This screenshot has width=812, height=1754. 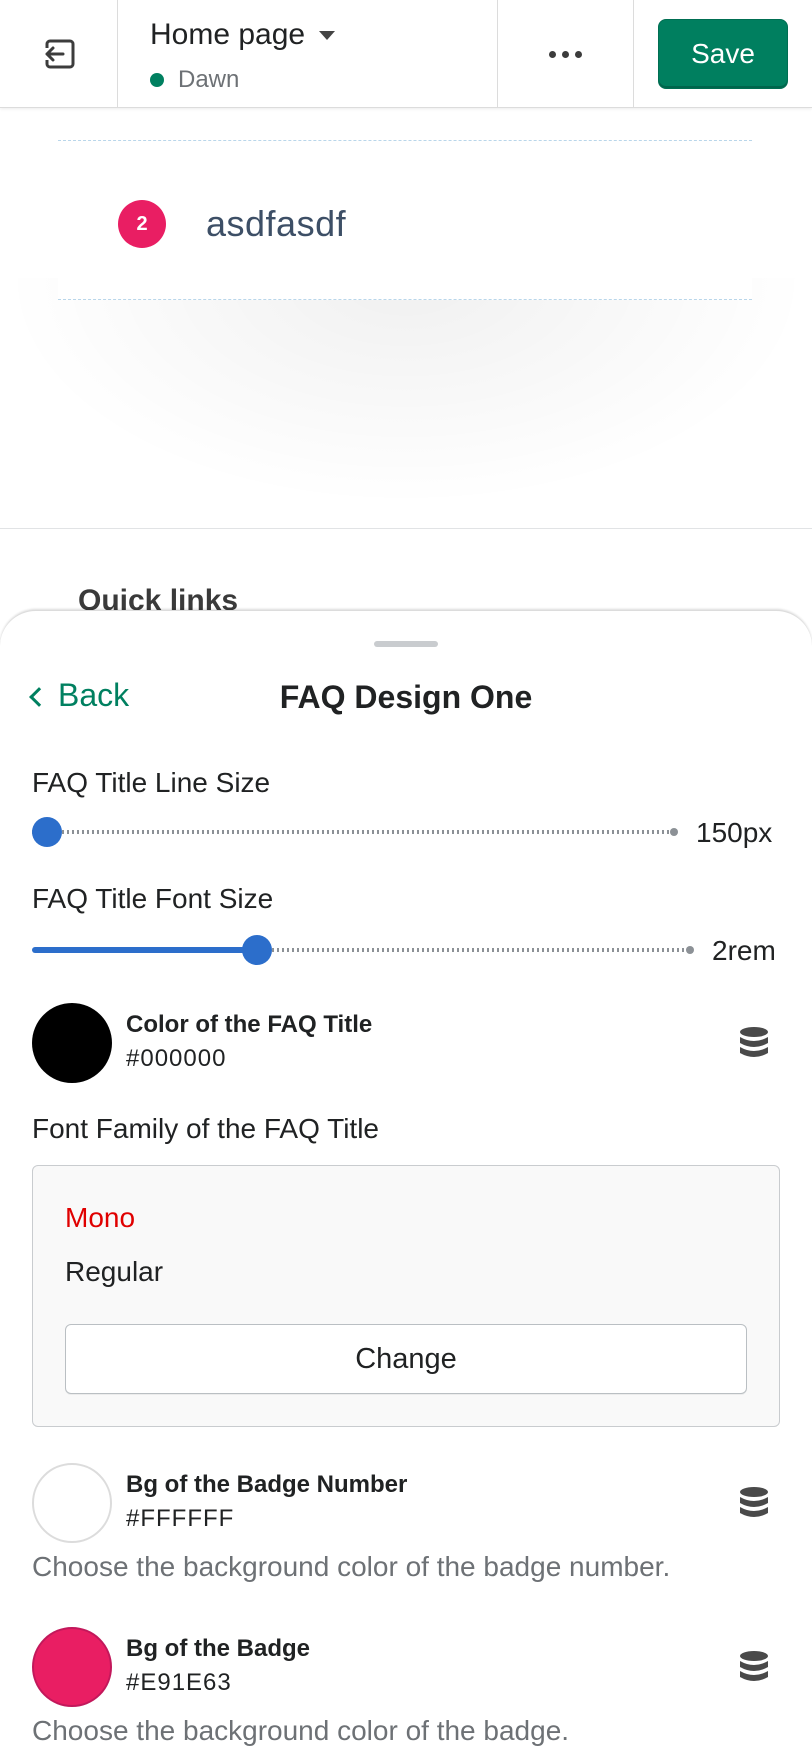 I want to click on sheet-drag-handle, so click(x=406, y=644).